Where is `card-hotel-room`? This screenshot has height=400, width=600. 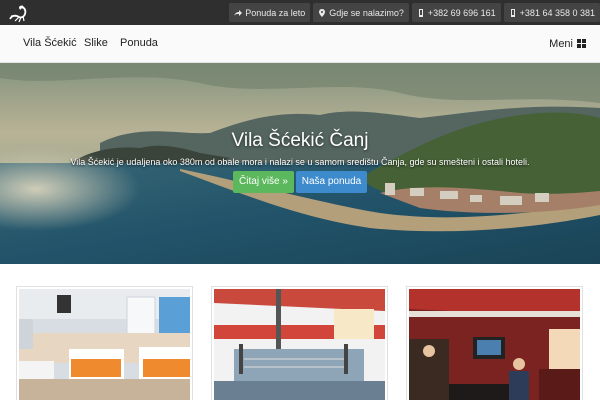
card-hotel-room is located at coordinates (104, 343).